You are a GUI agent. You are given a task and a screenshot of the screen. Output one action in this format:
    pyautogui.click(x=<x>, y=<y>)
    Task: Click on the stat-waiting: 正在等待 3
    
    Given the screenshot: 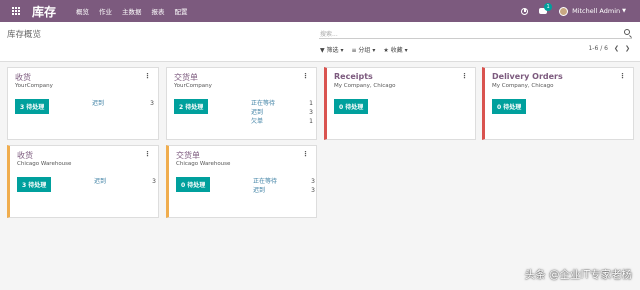 What is the action you would take?
    pyautogui.click(x=284, y=181)
    